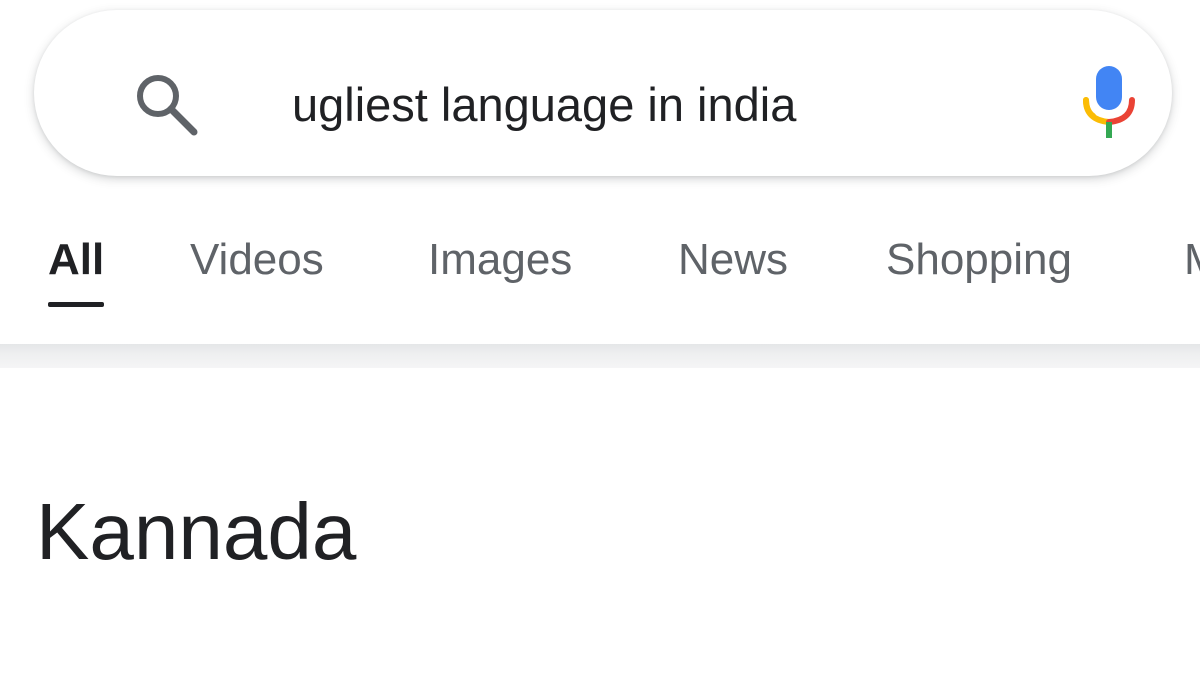 Image resolution: width=1200 pixels, height=675 pixels. Describe the element at coordinates (257, 260) in the screenshot. I see `tab-videos: Videos` at that location.